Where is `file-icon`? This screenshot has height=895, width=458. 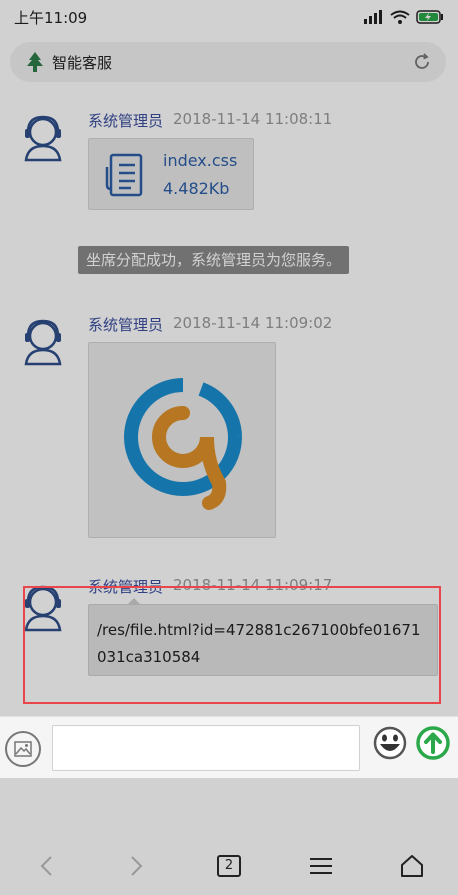 file-icon is located at coordinates (124, 175).